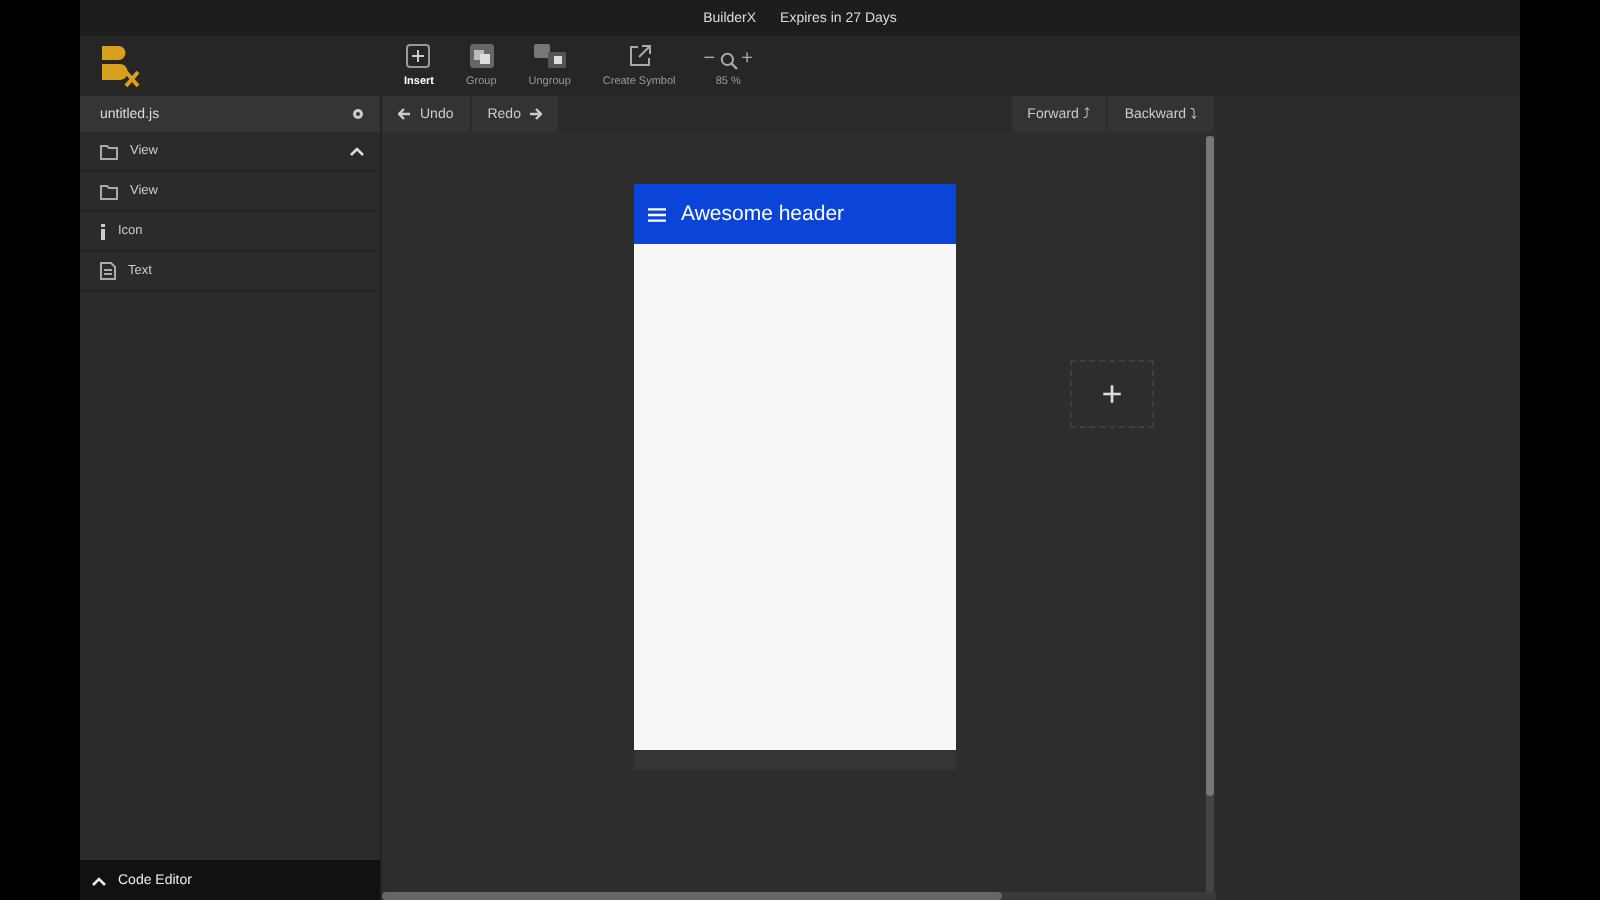 The image size is (1600, 900). I want to click on header-title: Awesome header, so click(763, 214).